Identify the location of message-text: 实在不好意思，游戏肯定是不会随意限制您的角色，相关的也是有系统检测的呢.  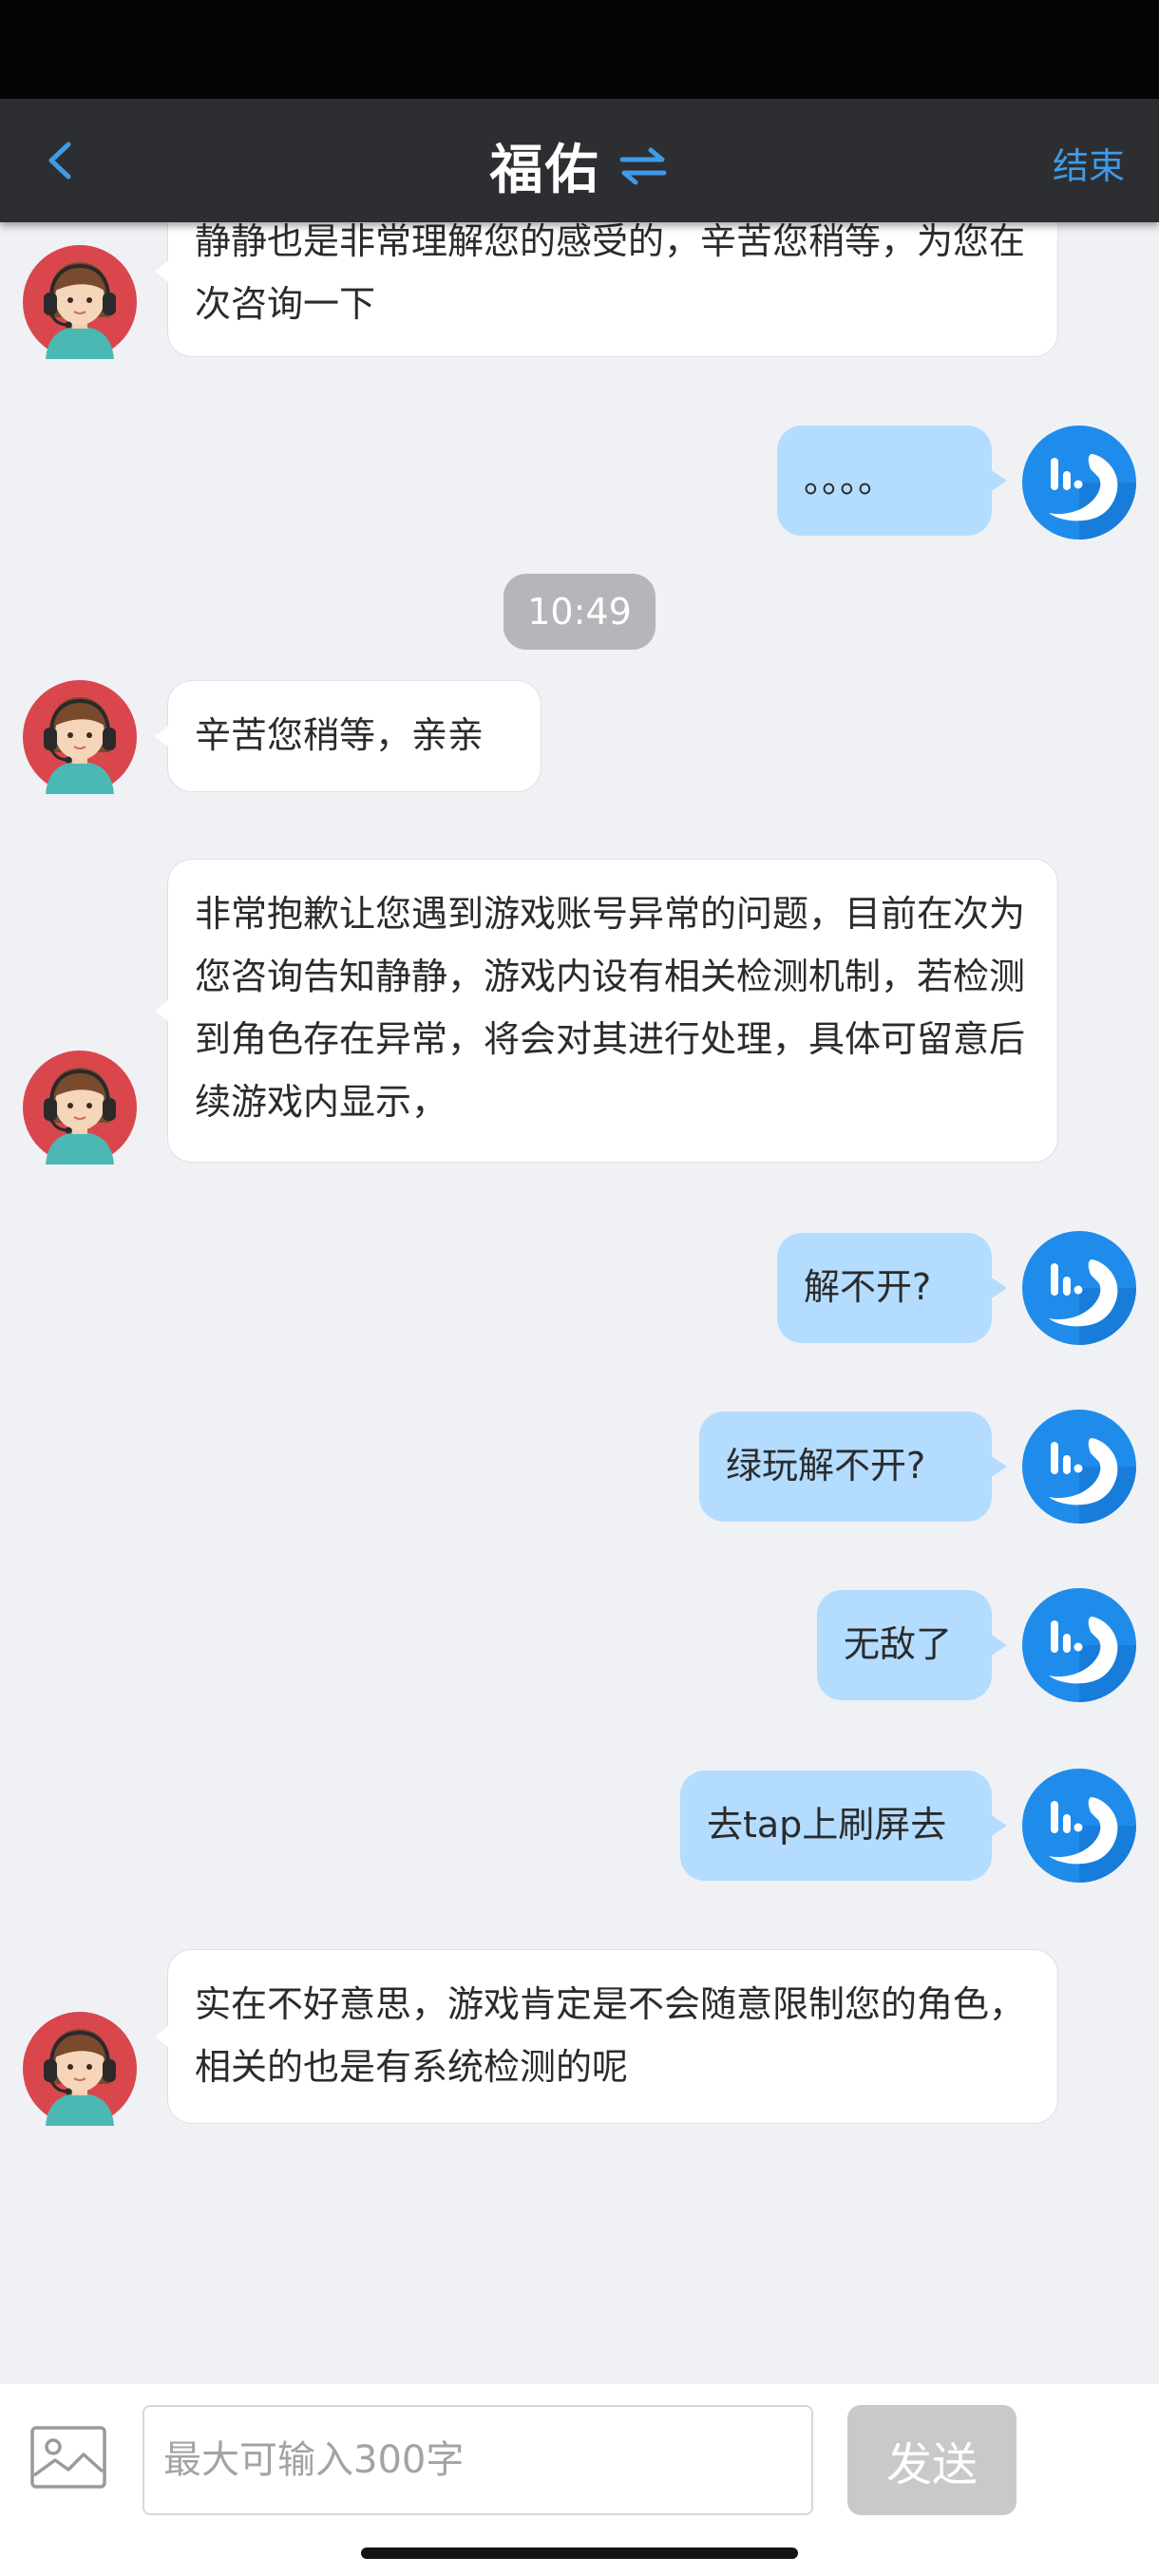
(606, 2037).